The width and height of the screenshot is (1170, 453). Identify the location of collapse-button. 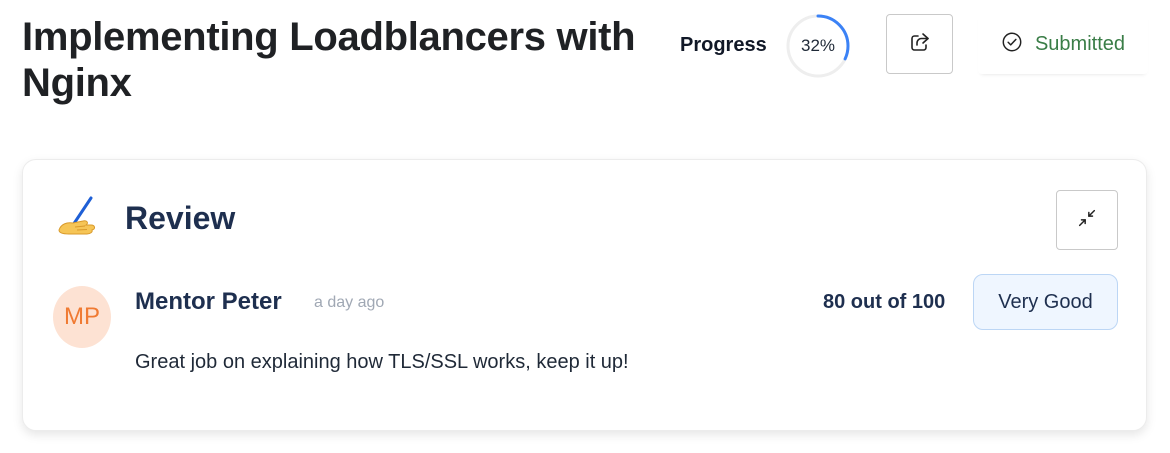
(1087, 220).